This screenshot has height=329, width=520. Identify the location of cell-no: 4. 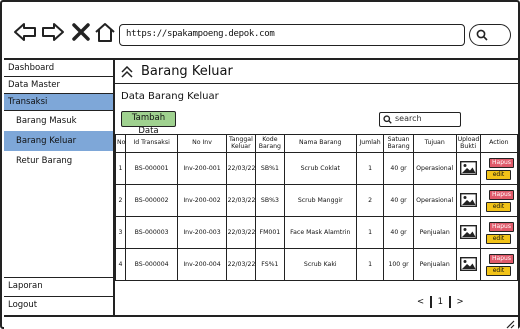
(120, 264).